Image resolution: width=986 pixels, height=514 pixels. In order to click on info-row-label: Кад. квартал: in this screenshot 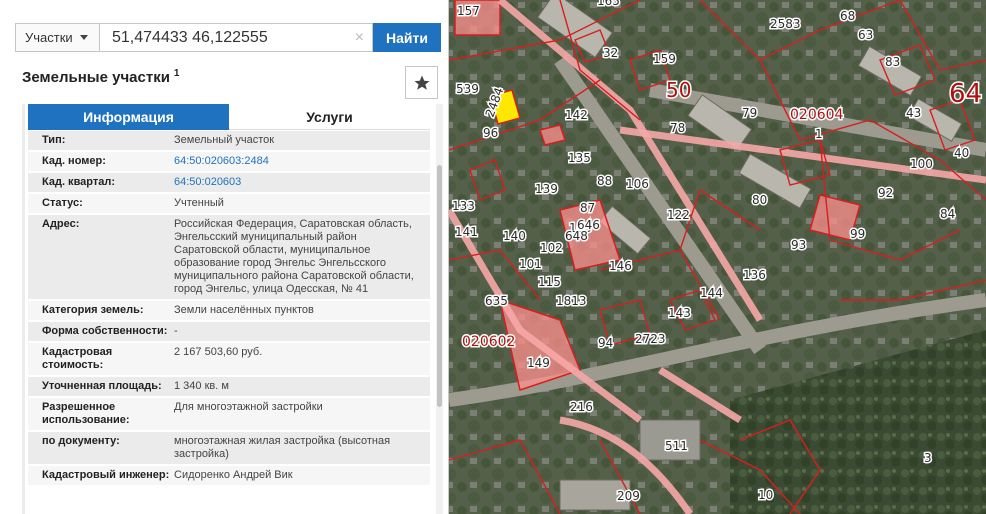, I will do `click(79, 182)`.